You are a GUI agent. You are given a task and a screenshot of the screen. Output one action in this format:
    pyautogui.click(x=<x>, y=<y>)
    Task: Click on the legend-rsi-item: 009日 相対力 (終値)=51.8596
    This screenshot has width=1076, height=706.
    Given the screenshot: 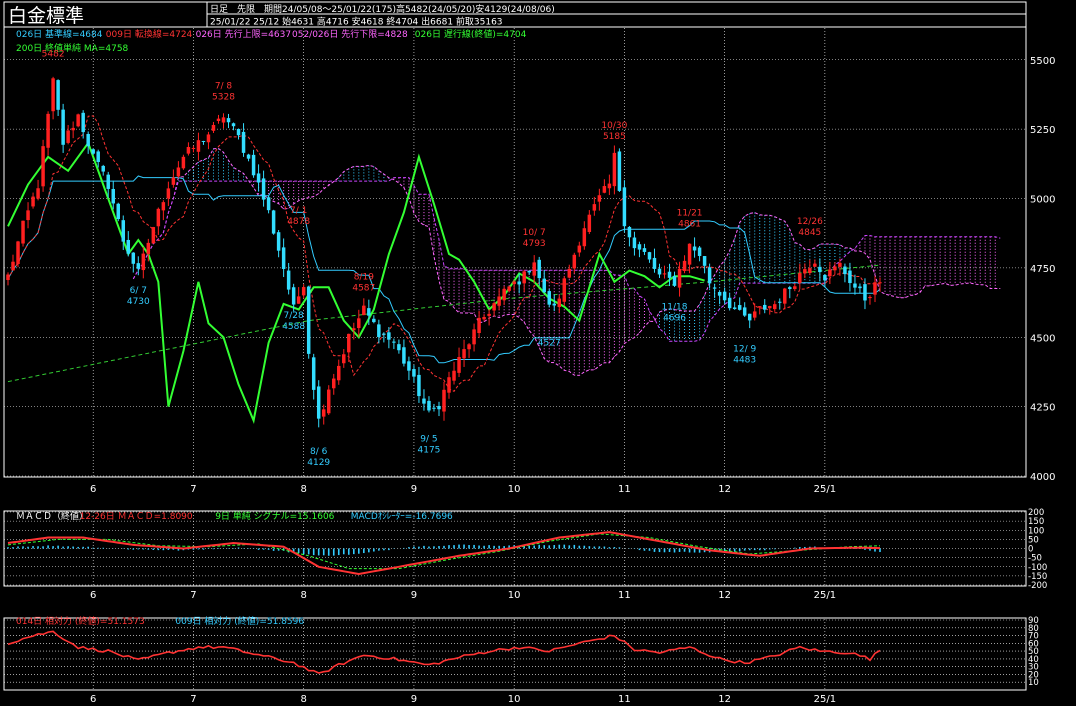 What is the action you would take?
    pyautogui.click(x=239, y=621)
    